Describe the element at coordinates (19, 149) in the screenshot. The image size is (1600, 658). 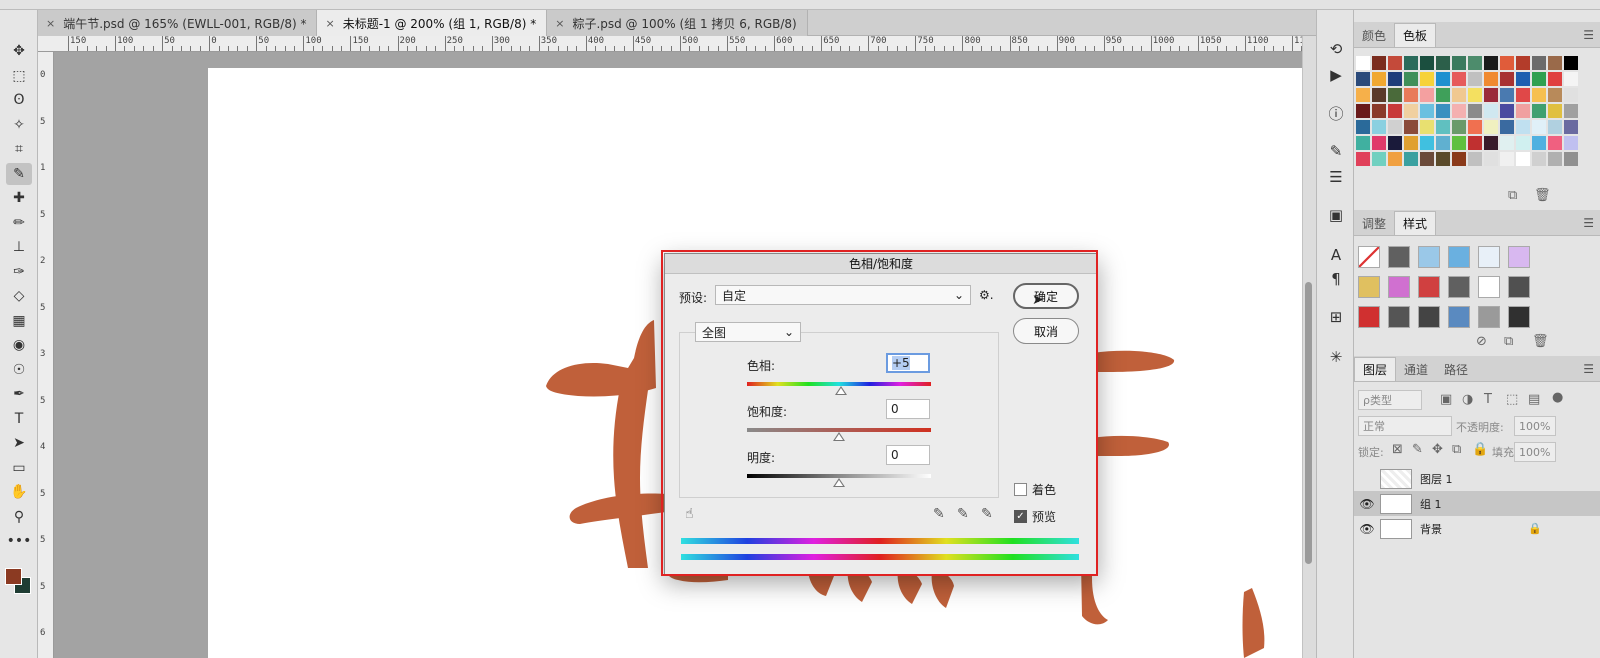
I see `crop-icon: ⌗` at that location.